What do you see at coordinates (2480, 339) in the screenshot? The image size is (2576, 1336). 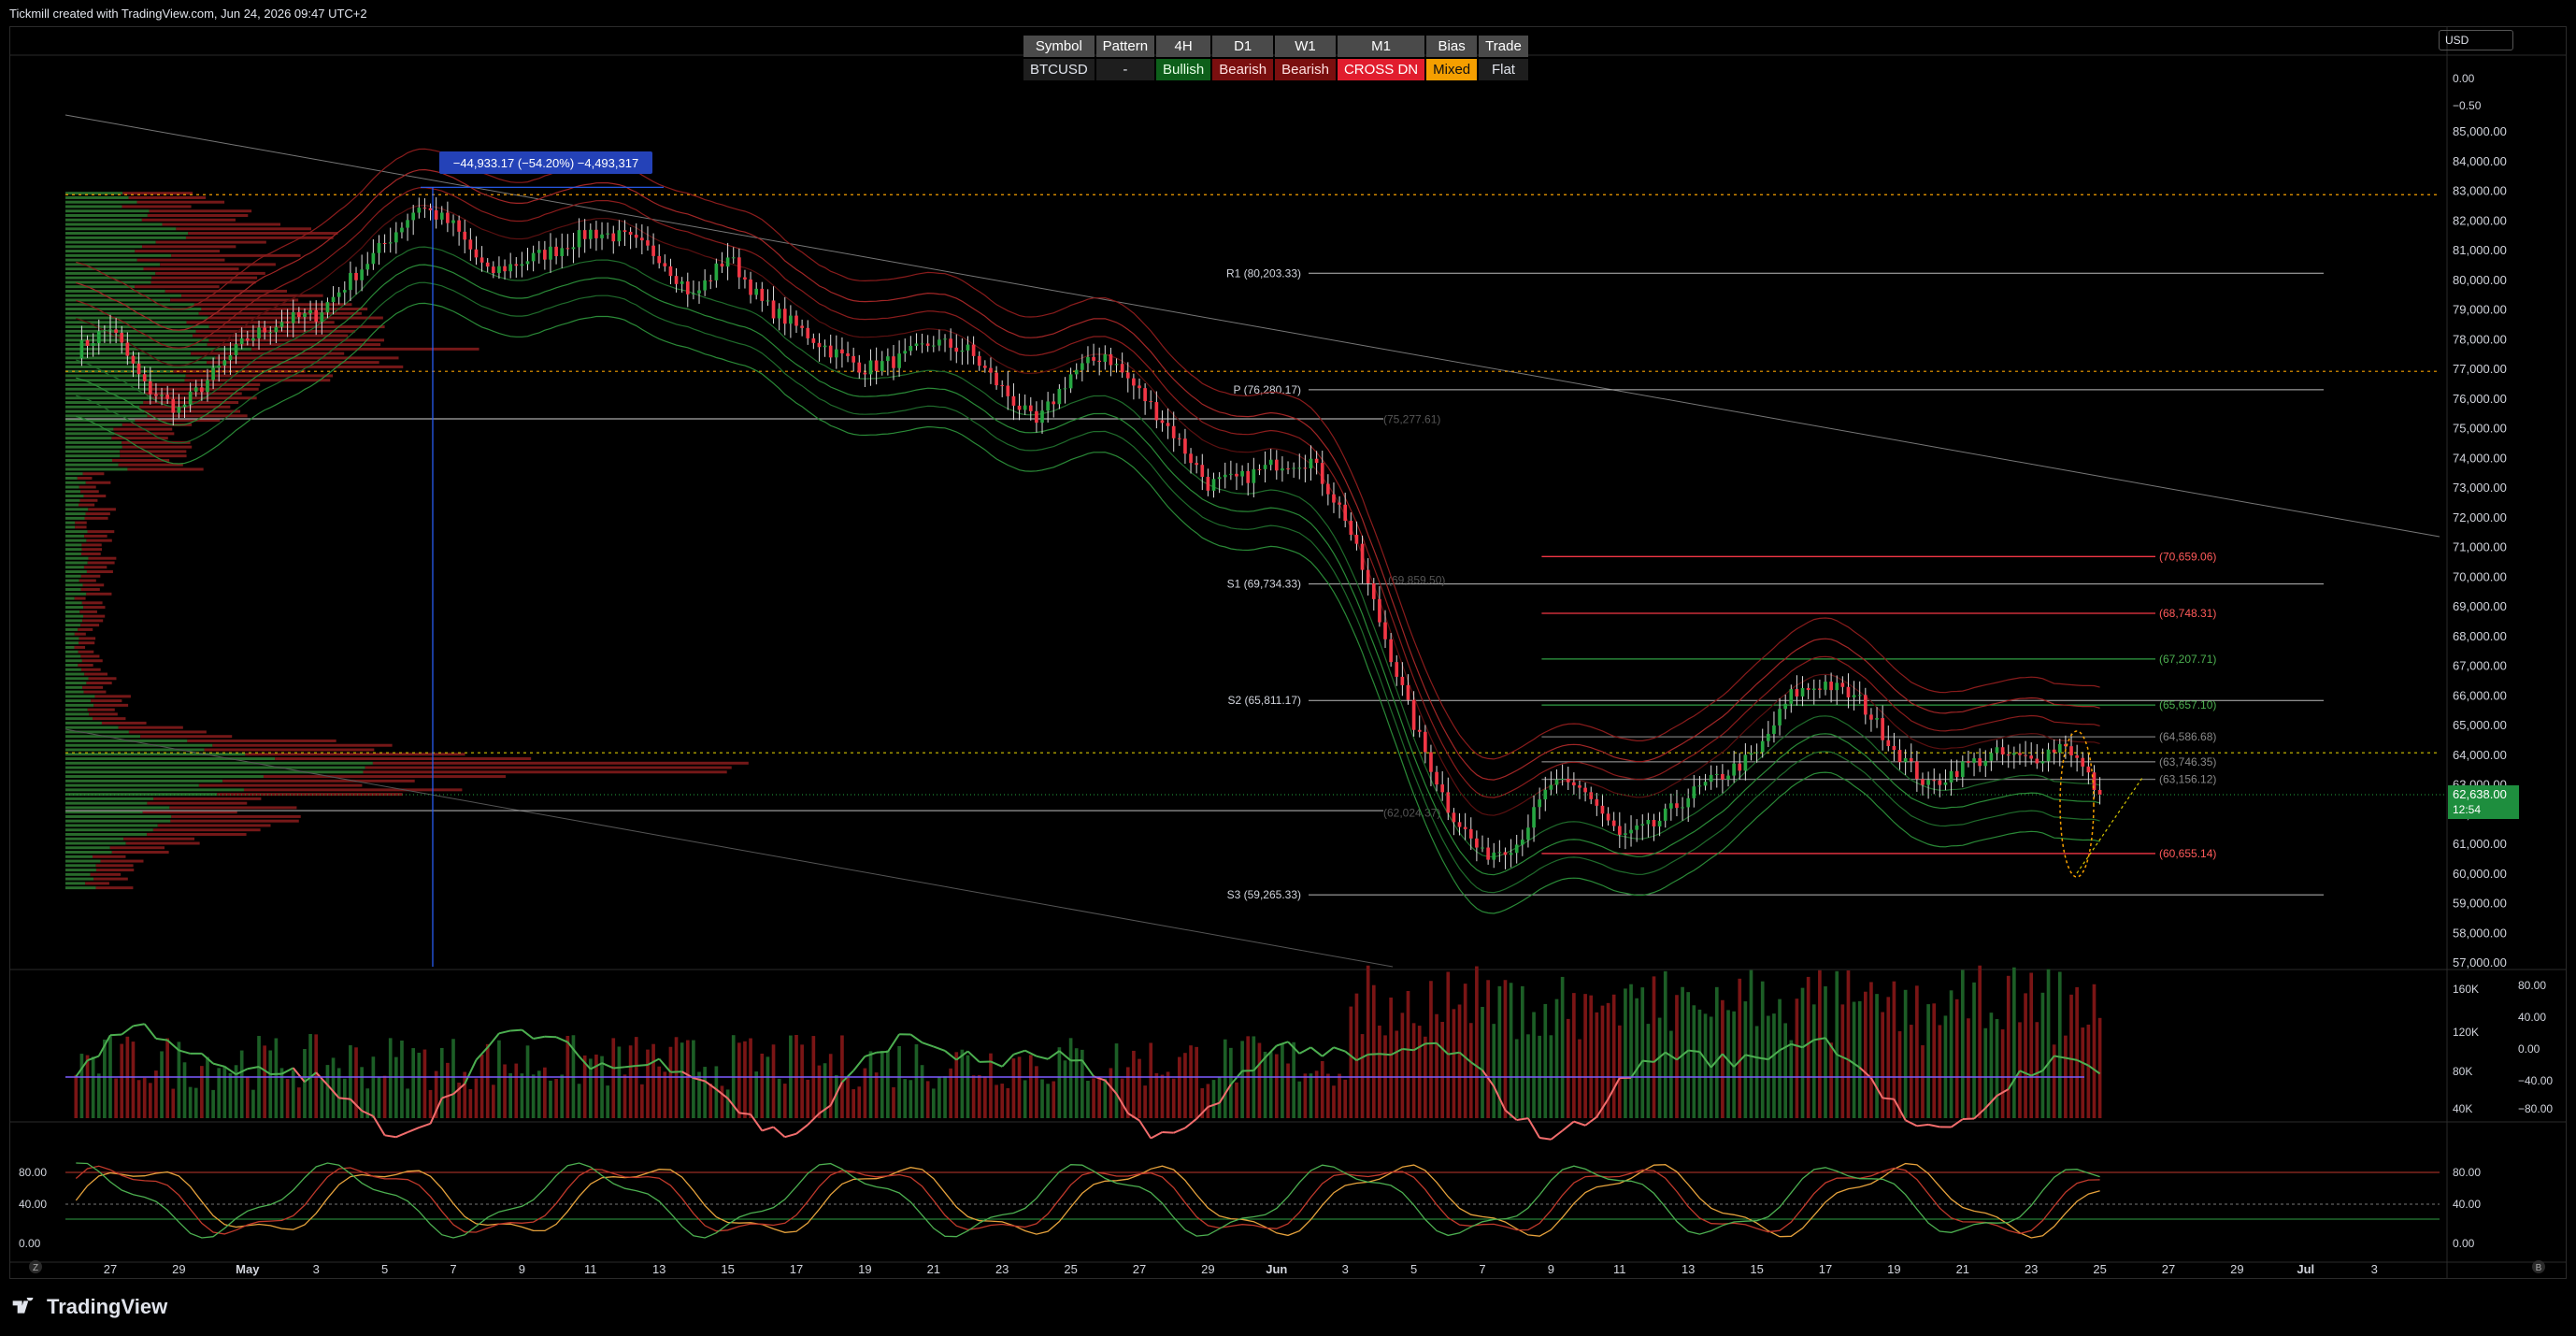 I see `price-tick-label: 78,000.00` at bounding box center [2480, 339].